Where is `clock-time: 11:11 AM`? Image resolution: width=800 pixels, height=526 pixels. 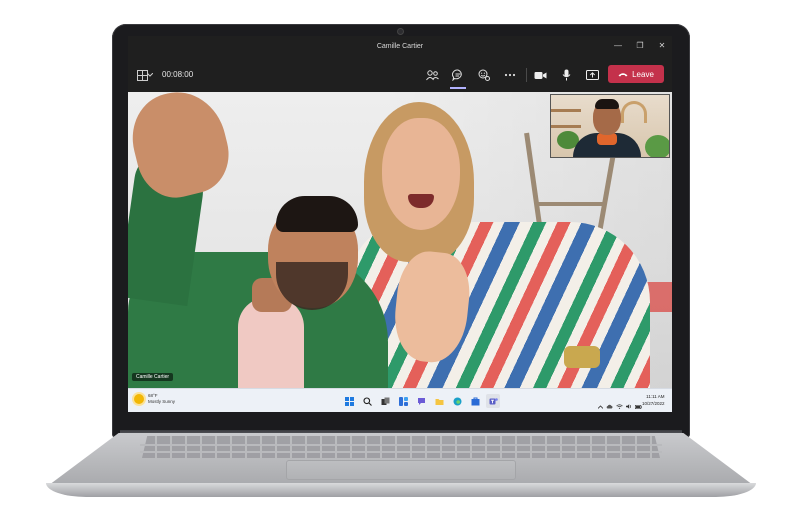 clock-time: 11:11 AM is located at coordinates (655, 396).